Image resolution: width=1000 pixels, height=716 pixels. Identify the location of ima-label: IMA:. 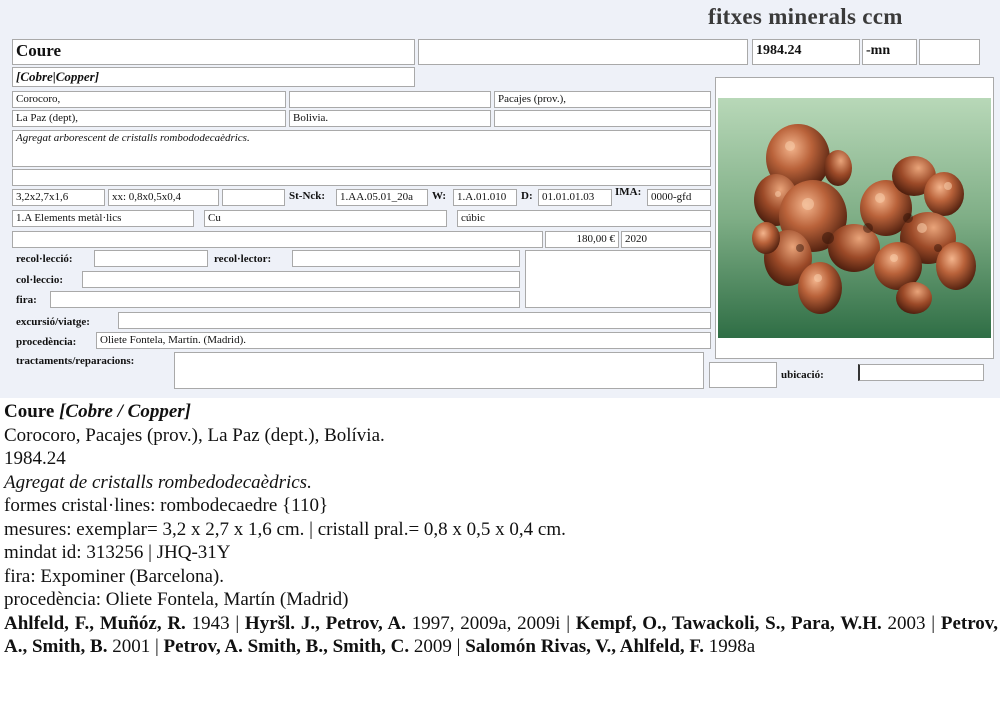
(628, 192).